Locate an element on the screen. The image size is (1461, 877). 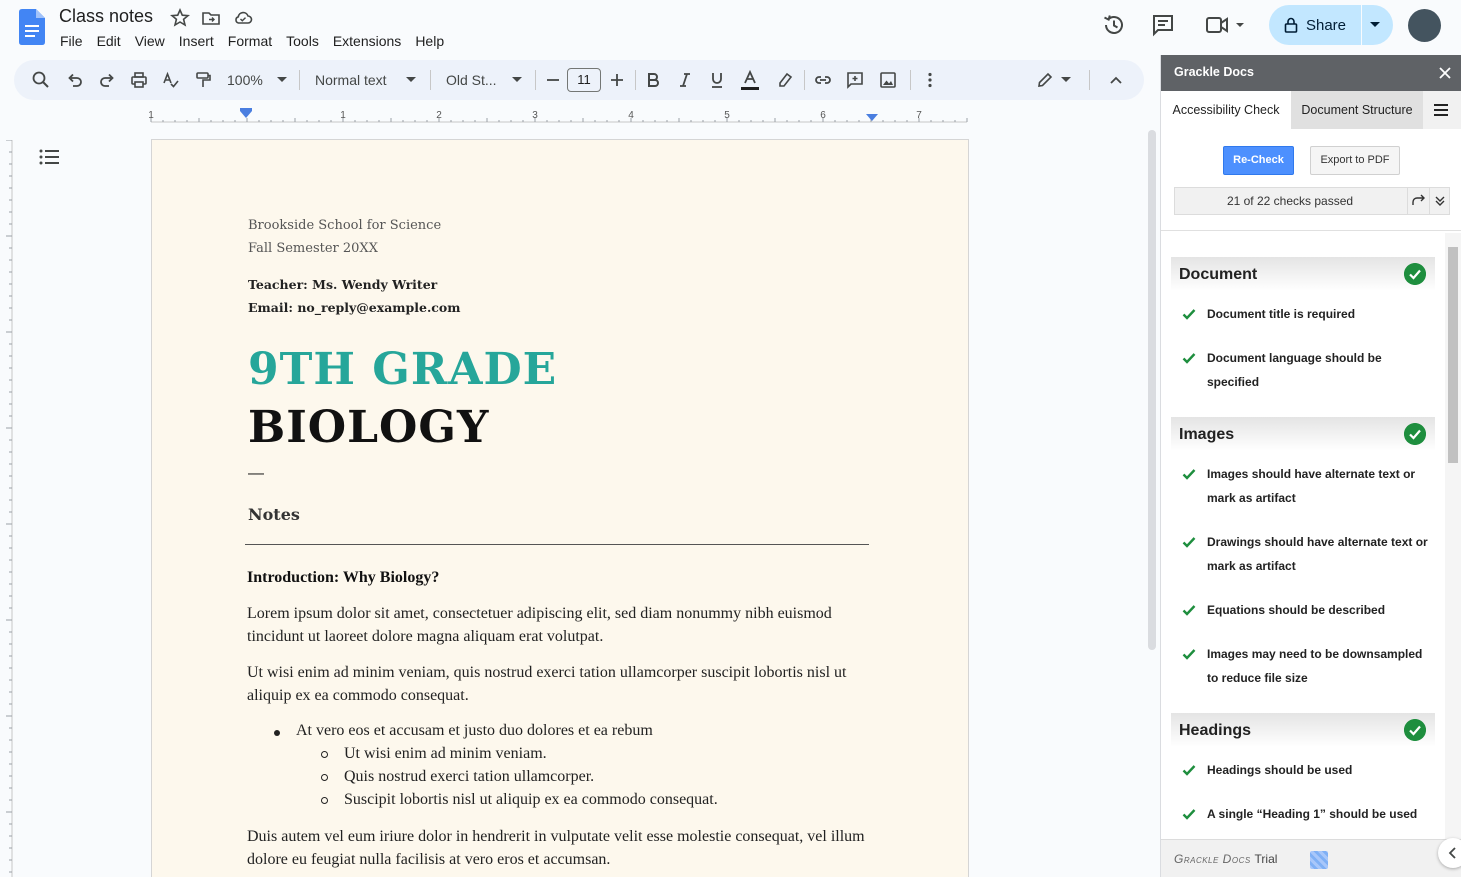
insert-link-icon is located at coordinates (823, 80).